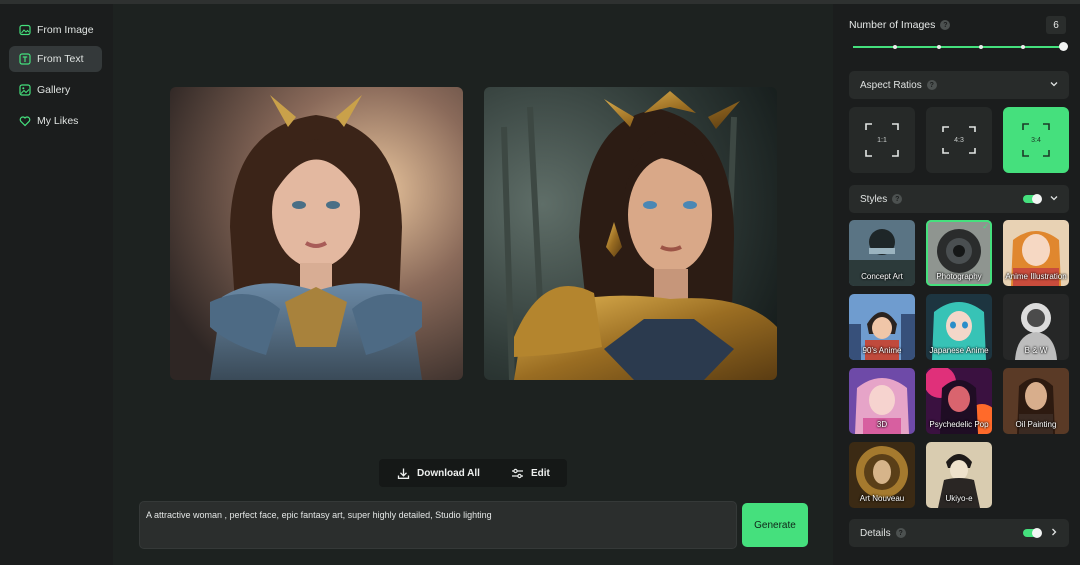 The width and height of the screenshot is (1080, 565). Describe the element at coordinates (540, 473) in the screenshot. I see `edit-label: Edit` at that location.